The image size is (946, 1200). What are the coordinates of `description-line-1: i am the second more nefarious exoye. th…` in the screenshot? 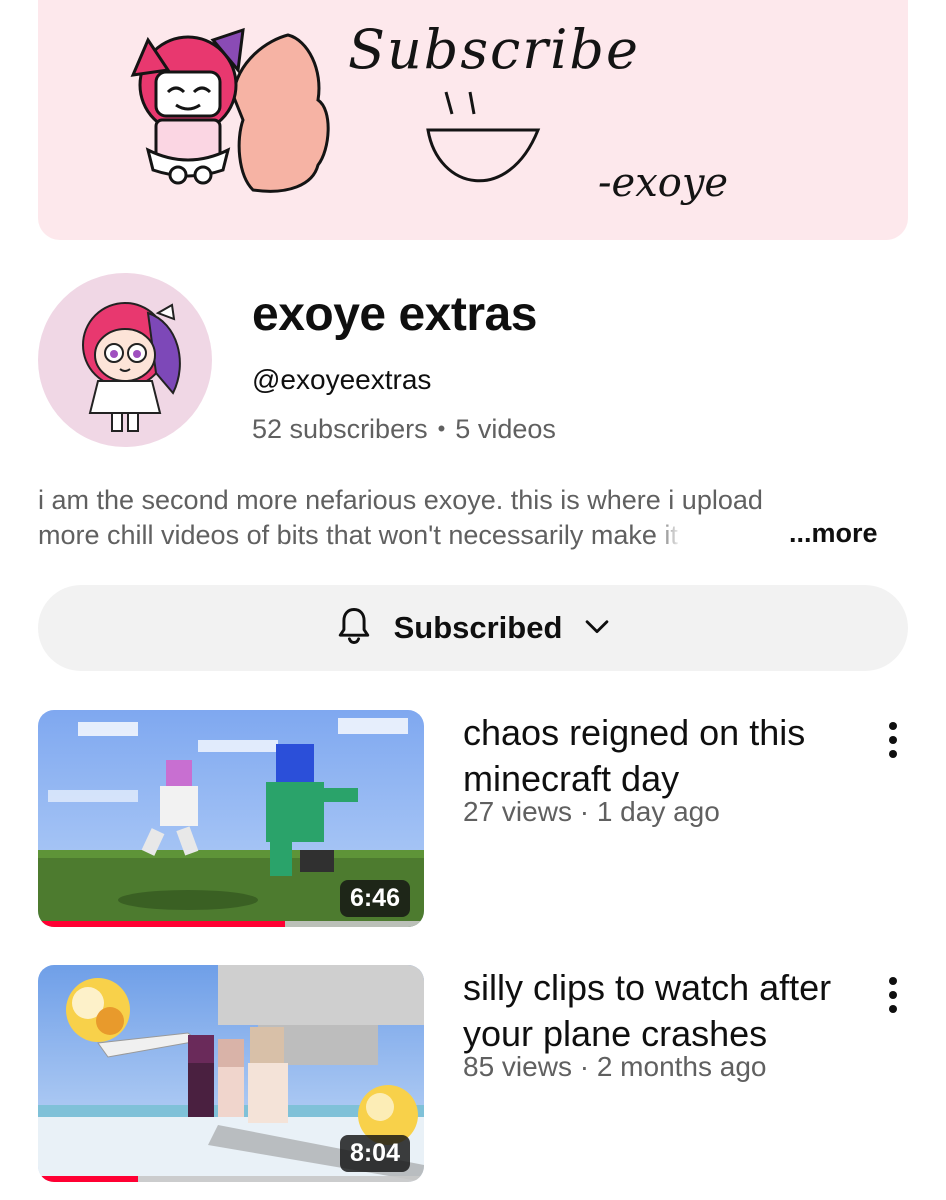 It's located at (400, 500).